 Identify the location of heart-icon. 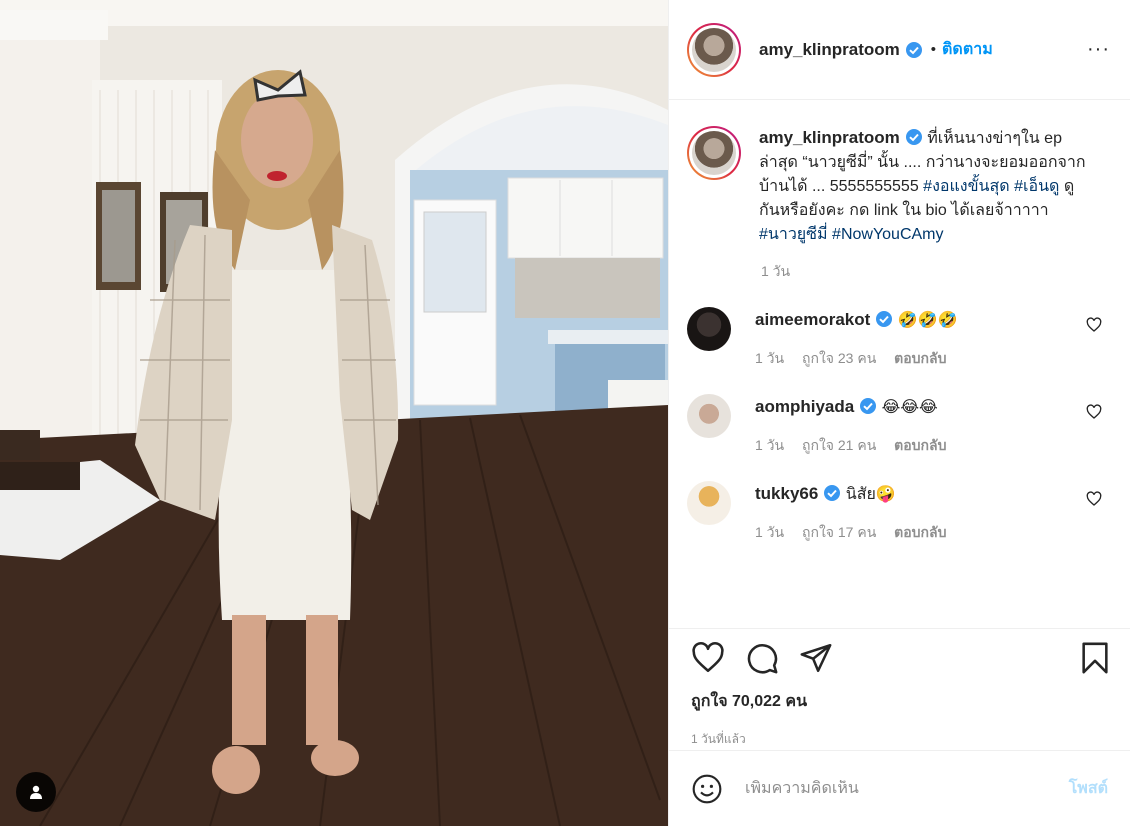
(708, 658).